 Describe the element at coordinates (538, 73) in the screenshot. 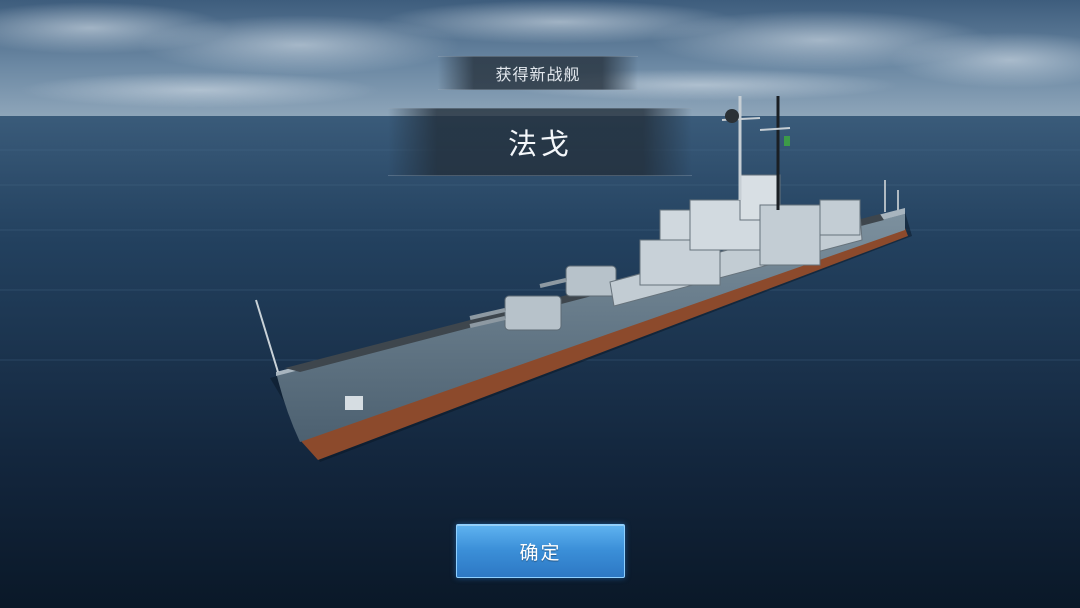

I see `new-ship-title: 获得新战舰` at that location.